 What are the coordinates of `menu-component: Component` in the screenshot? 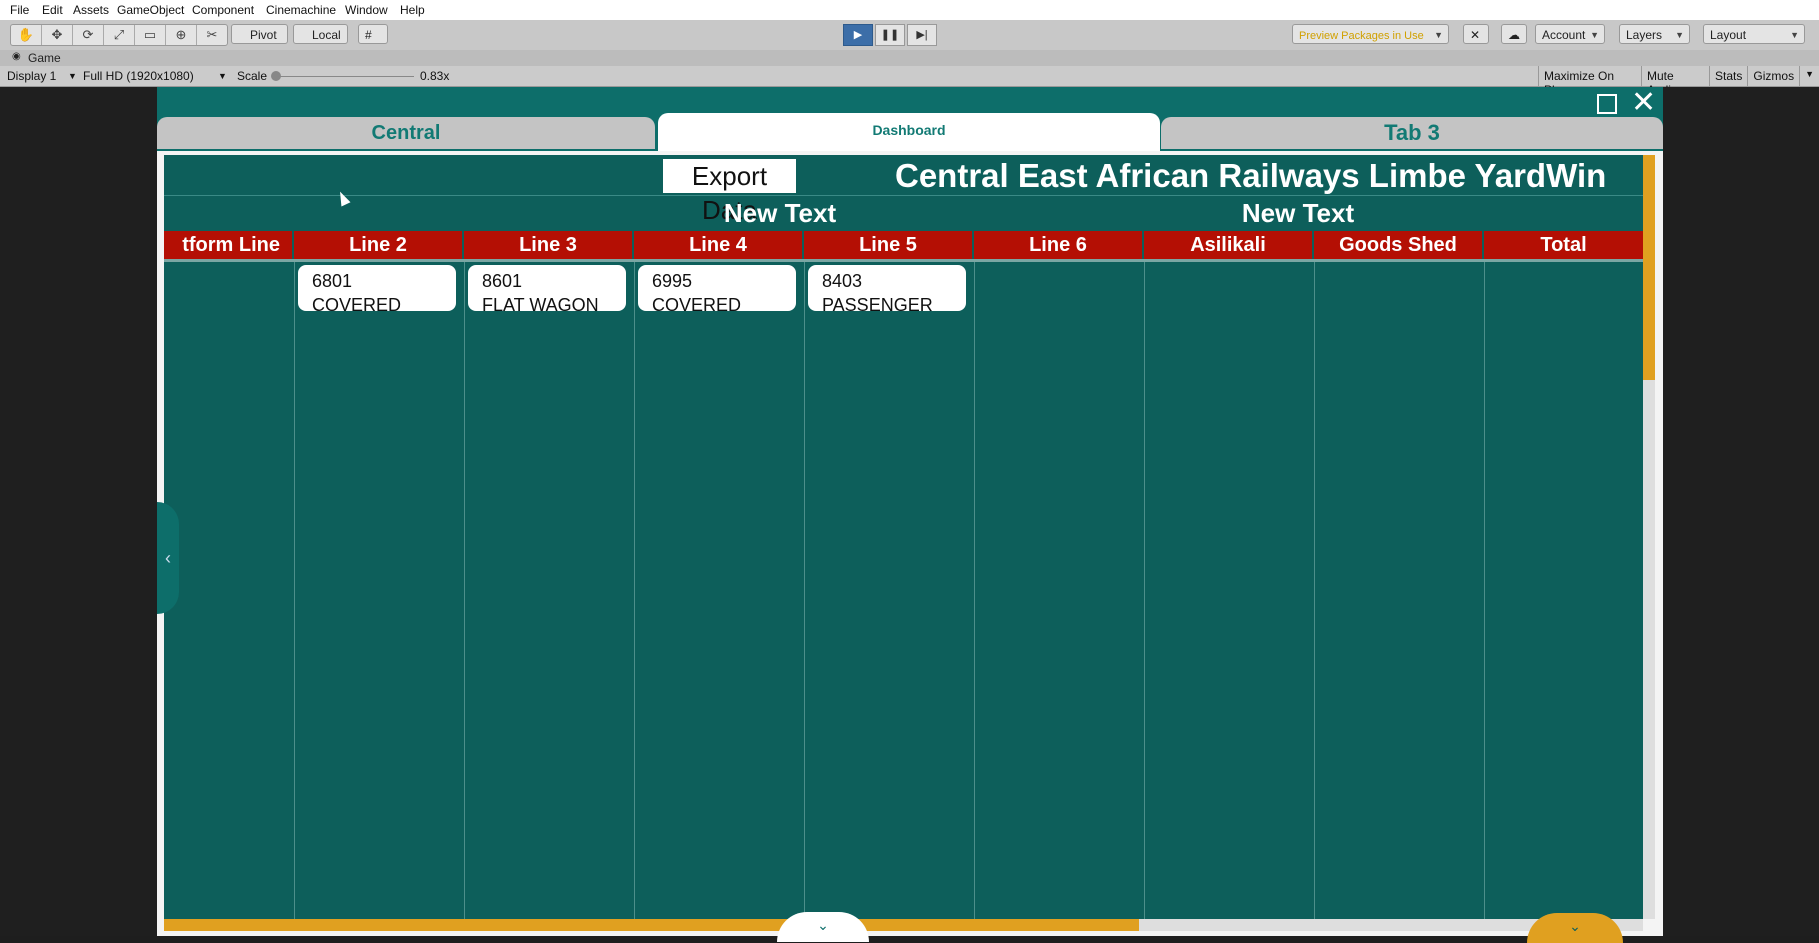 It's located at (223, 10).